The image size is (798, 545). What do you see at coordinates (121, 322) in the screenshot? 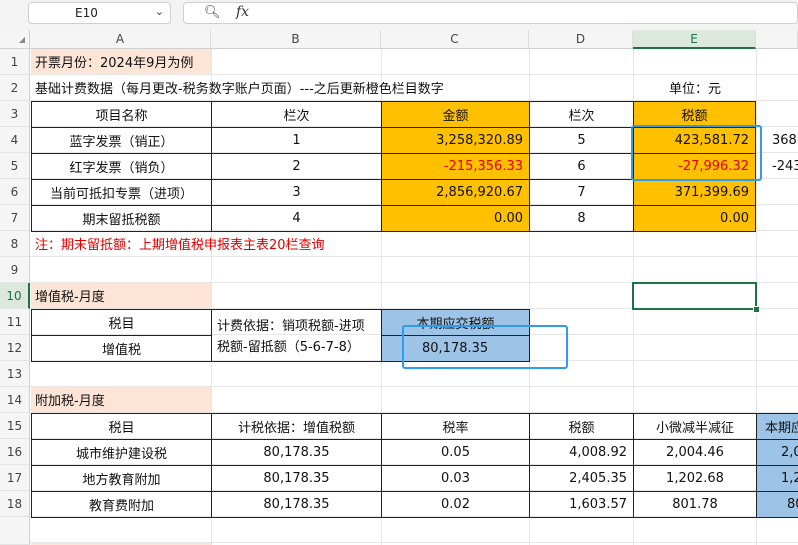
I see `cell-a11: 税目` at bounding box center [121, 322].